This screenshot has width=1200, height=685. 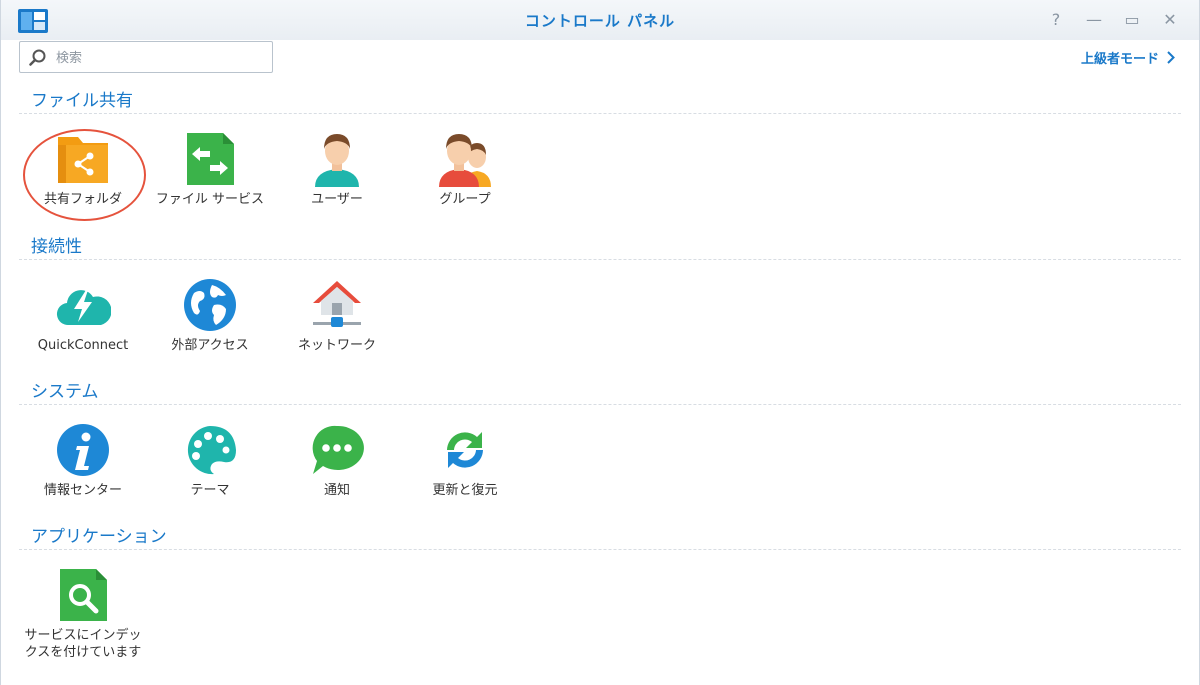 I want to click on item-network: ネットワーク, so click(x=337, y=315).